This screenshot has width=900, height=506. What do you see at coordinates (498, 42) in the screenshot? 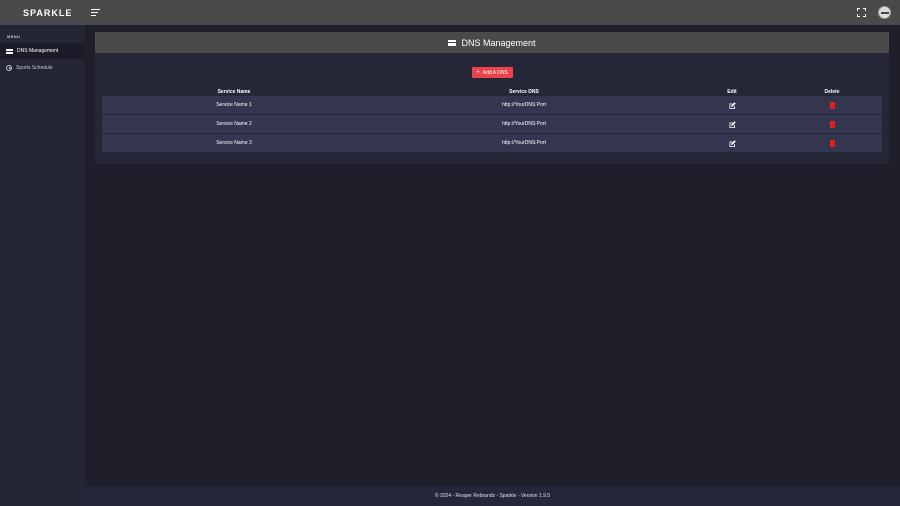
I see `page-title: DNS Management` at bounding box center [498, 42].